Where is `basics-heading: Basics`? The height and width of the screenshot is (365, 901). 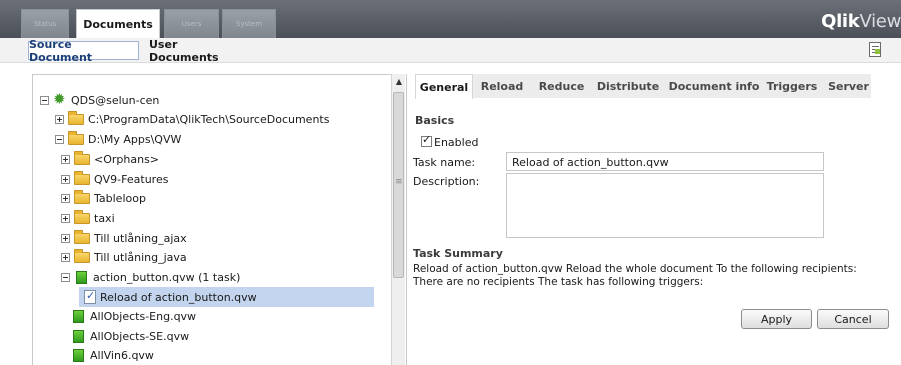 basics-heading: Basics is located at coordinates (435, 120).